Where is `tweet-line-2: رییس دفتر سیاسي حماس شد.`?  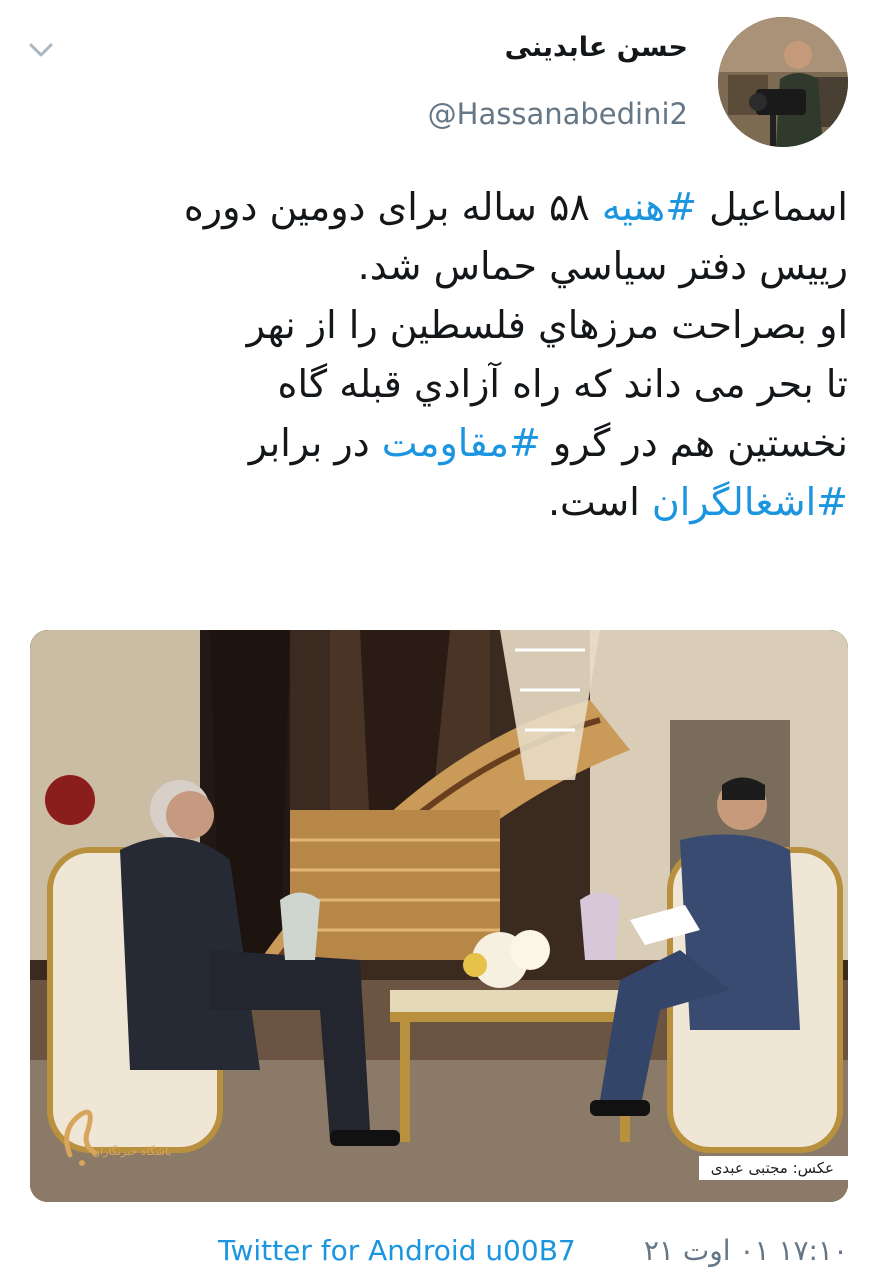 tweet-line-2: رییس دفتر سیاسي حماس شد. is located at coordinates (454, 266).